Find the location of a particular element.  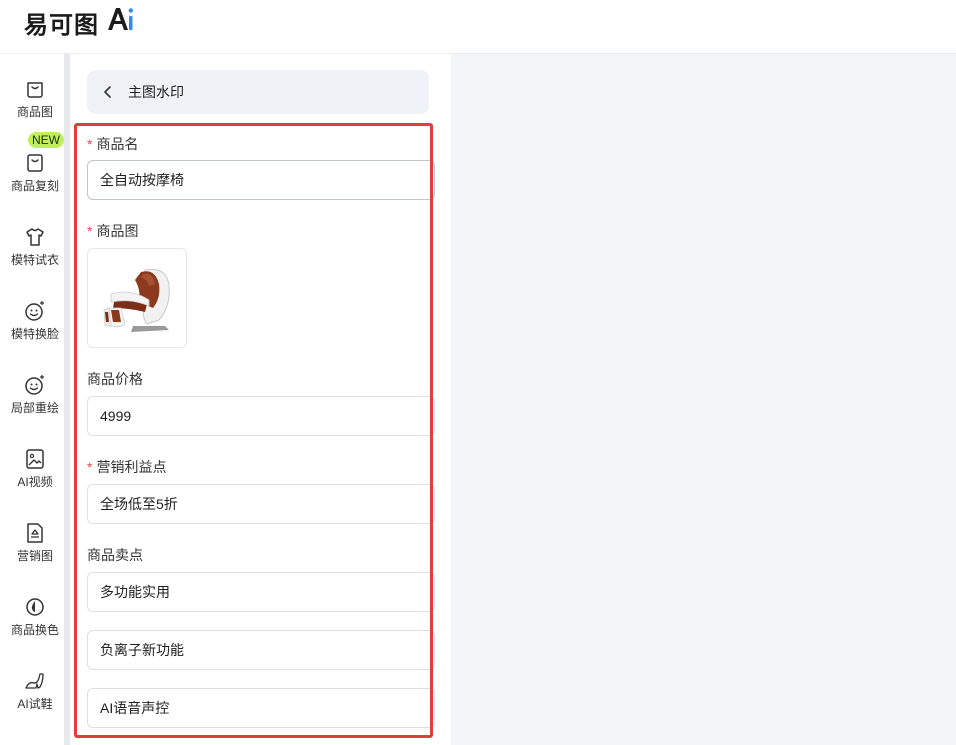

chevron-left-icon is located at coordinates (107, 92).